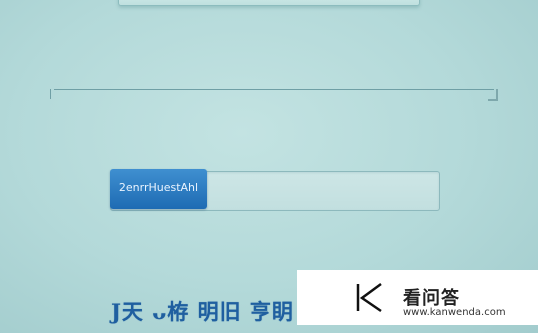 This screenshot has width=538, height=333. What do you see at coordinates (269, 3) in the screenshot?
I see `top-panel` at bounding box center [269, 3].